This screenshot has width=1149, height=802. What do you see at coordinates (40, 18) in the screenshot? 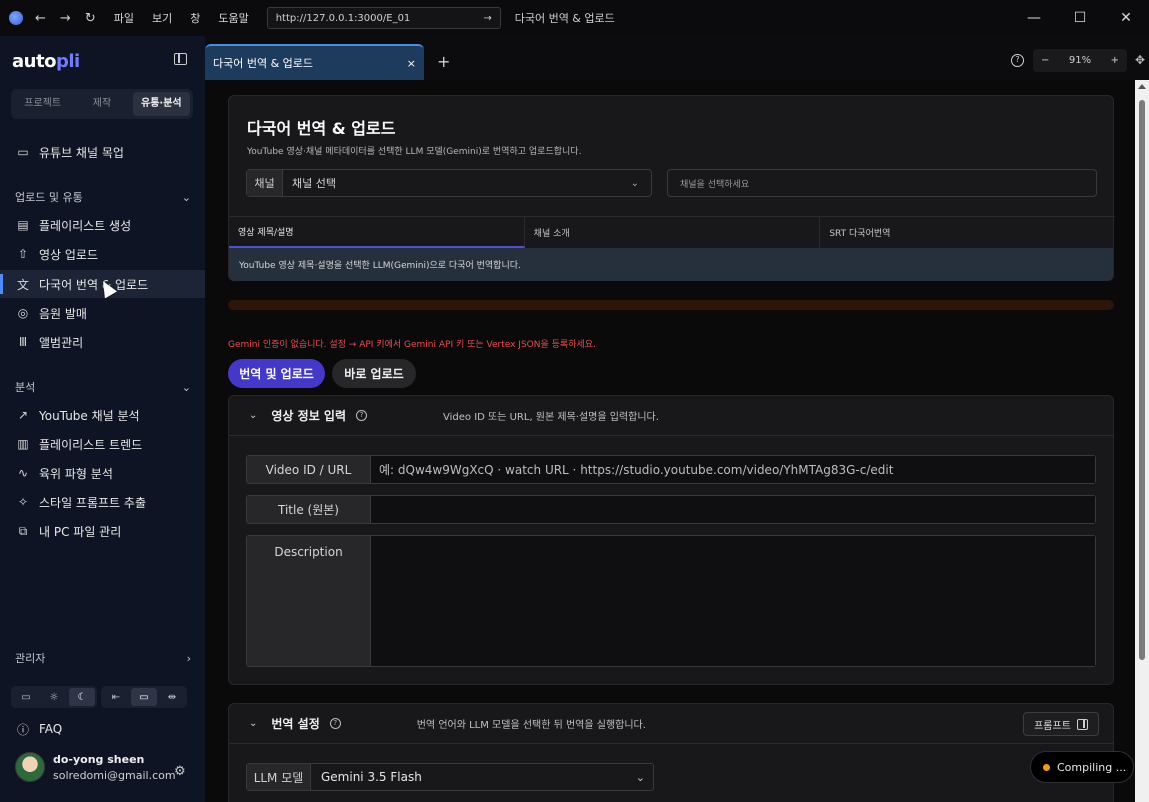
I see `back-icon: ←` at bounding box center [40, 18].